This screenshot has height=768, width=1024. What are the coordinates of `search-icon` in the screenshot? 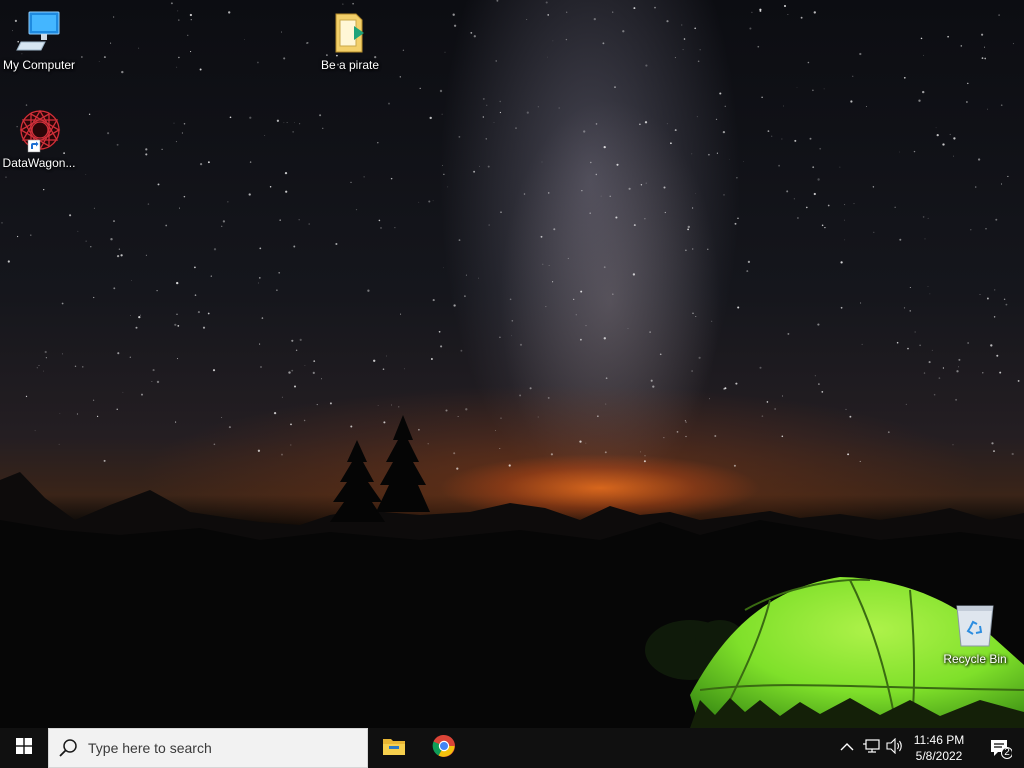 It's located at (69, 748).